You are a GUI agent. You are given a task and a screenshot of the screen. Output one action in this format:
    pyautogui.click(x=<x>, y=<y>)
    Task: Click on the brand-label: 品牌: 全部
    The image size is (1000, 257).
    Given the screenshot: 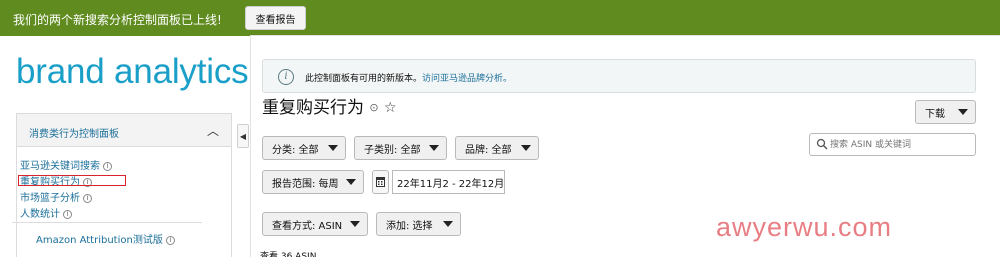 What is the action you would take?
    pyautogui.click(x=488, y=150)
    